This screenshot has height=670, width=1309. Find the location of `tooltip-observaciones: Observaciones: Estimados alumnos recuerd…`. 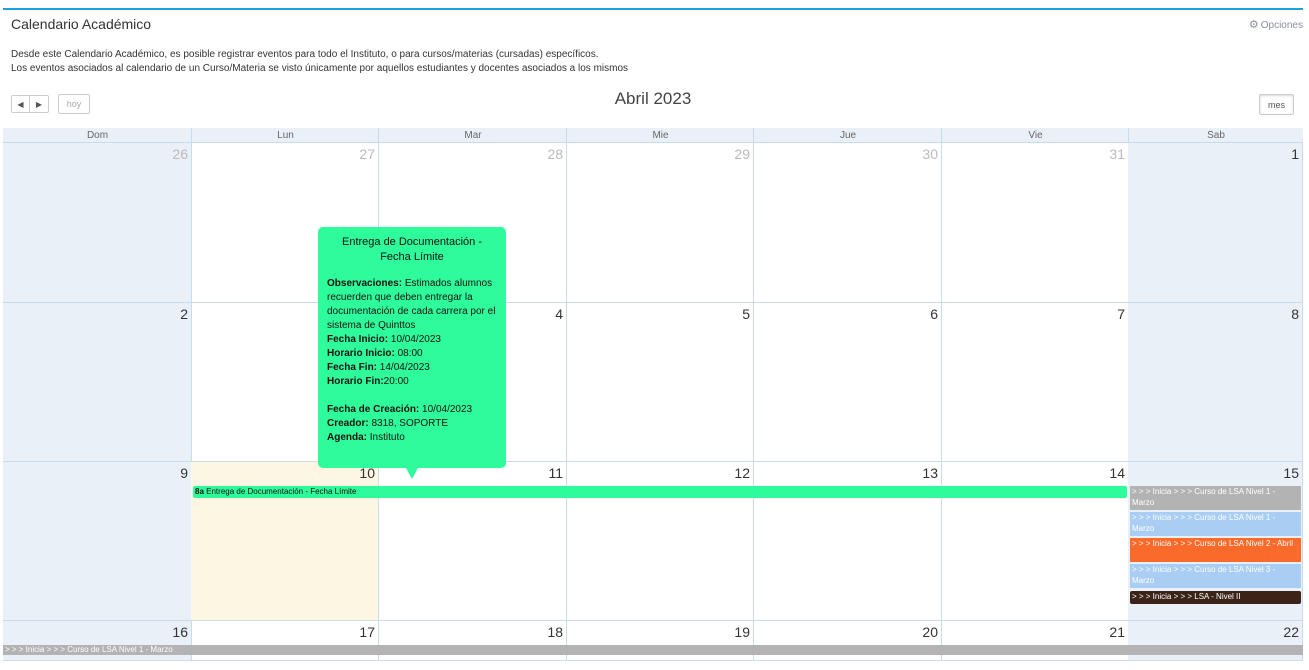

tooltip-observaciones: Observaciones: Estimados alumnos recuerd… is located at coordinates (412, 305).